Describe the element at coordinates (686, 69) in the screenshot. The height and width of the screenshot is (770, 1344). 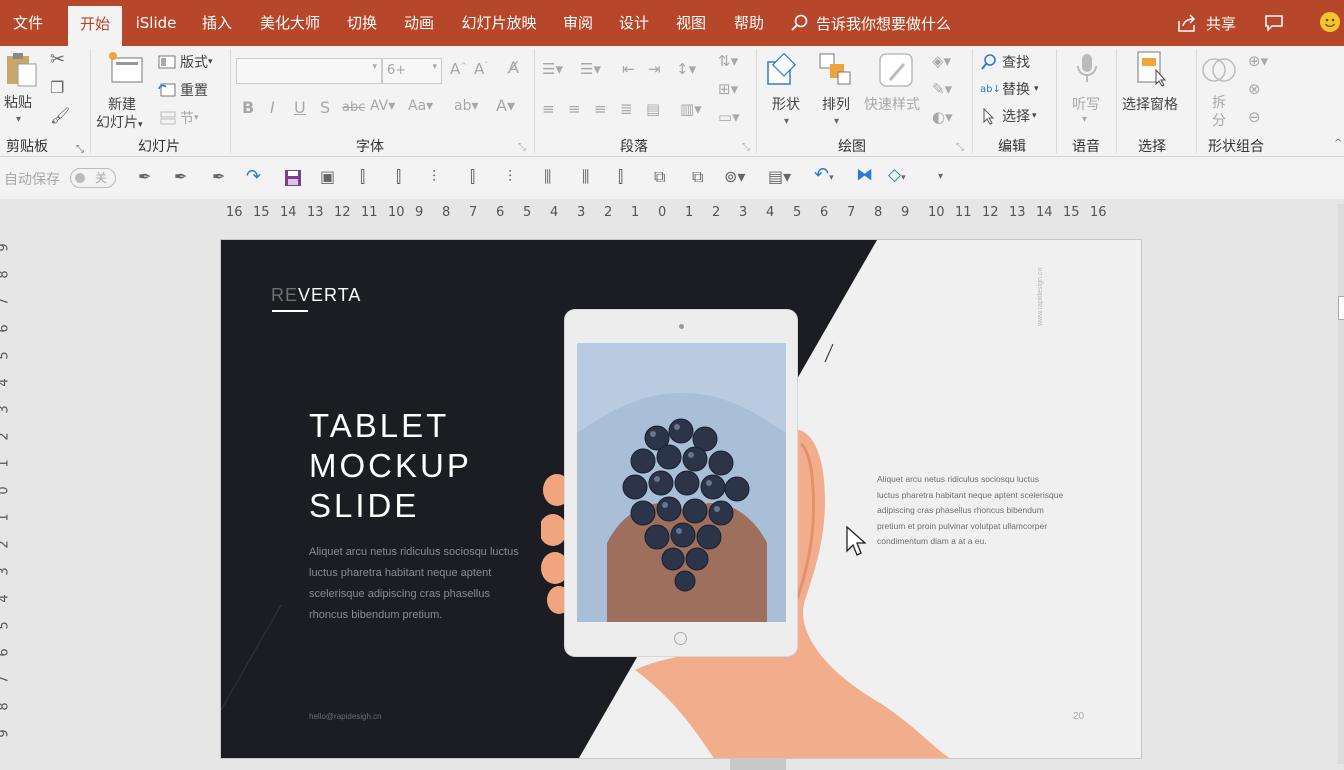
I see `line-spacing-icon: ↕▾` at that location.